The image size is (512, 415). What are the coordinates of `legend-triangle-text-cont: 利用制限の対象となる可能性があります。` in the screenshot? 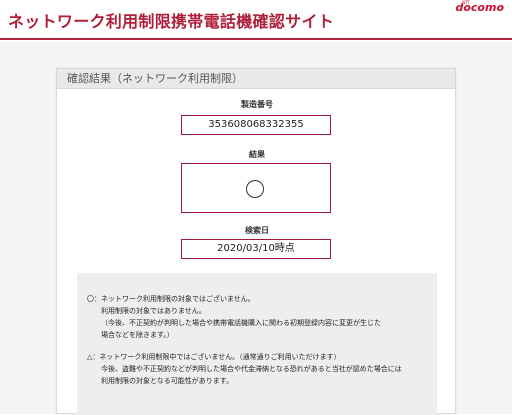 It's located at (167, 381).